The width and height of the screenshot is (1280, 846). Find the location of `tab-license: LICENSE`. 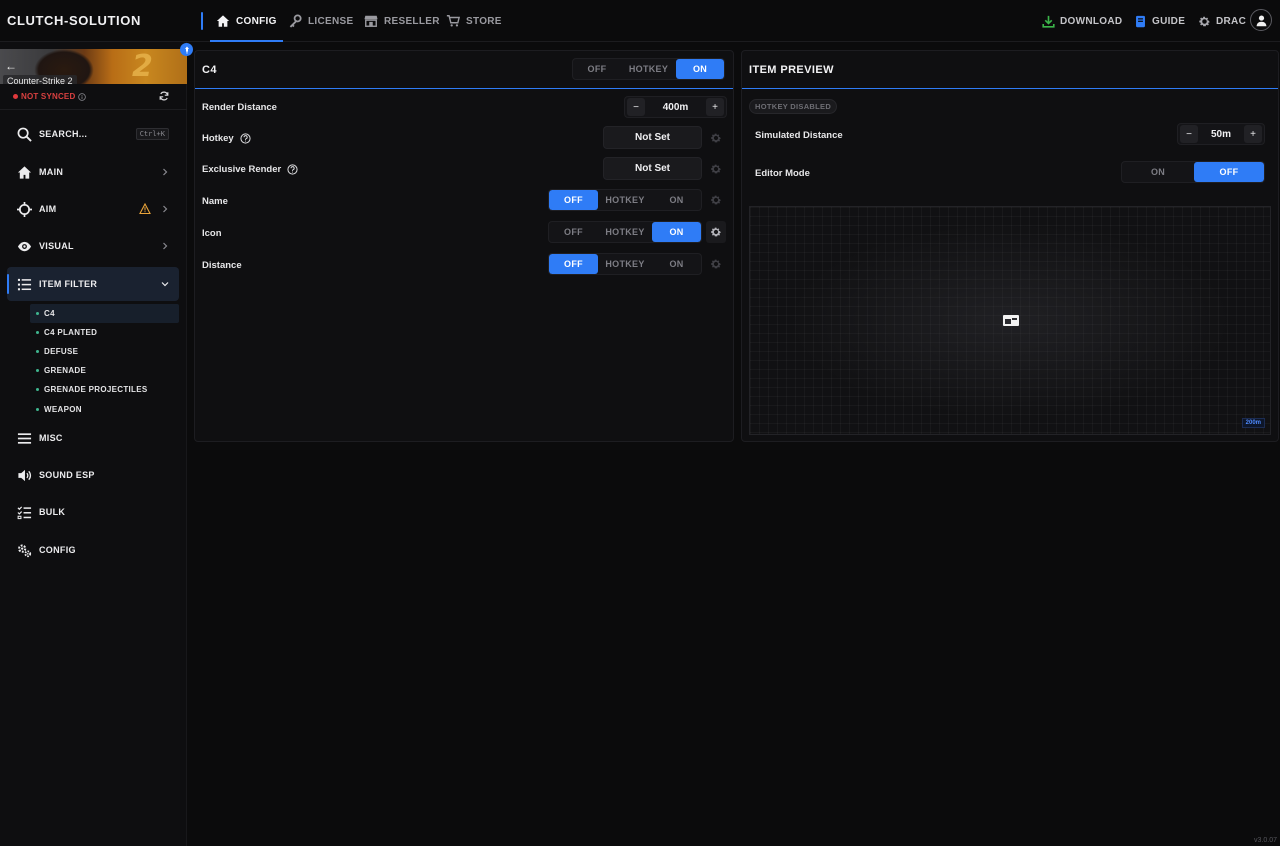

tab-license: LICENSE is located at coordinates (320, 21).